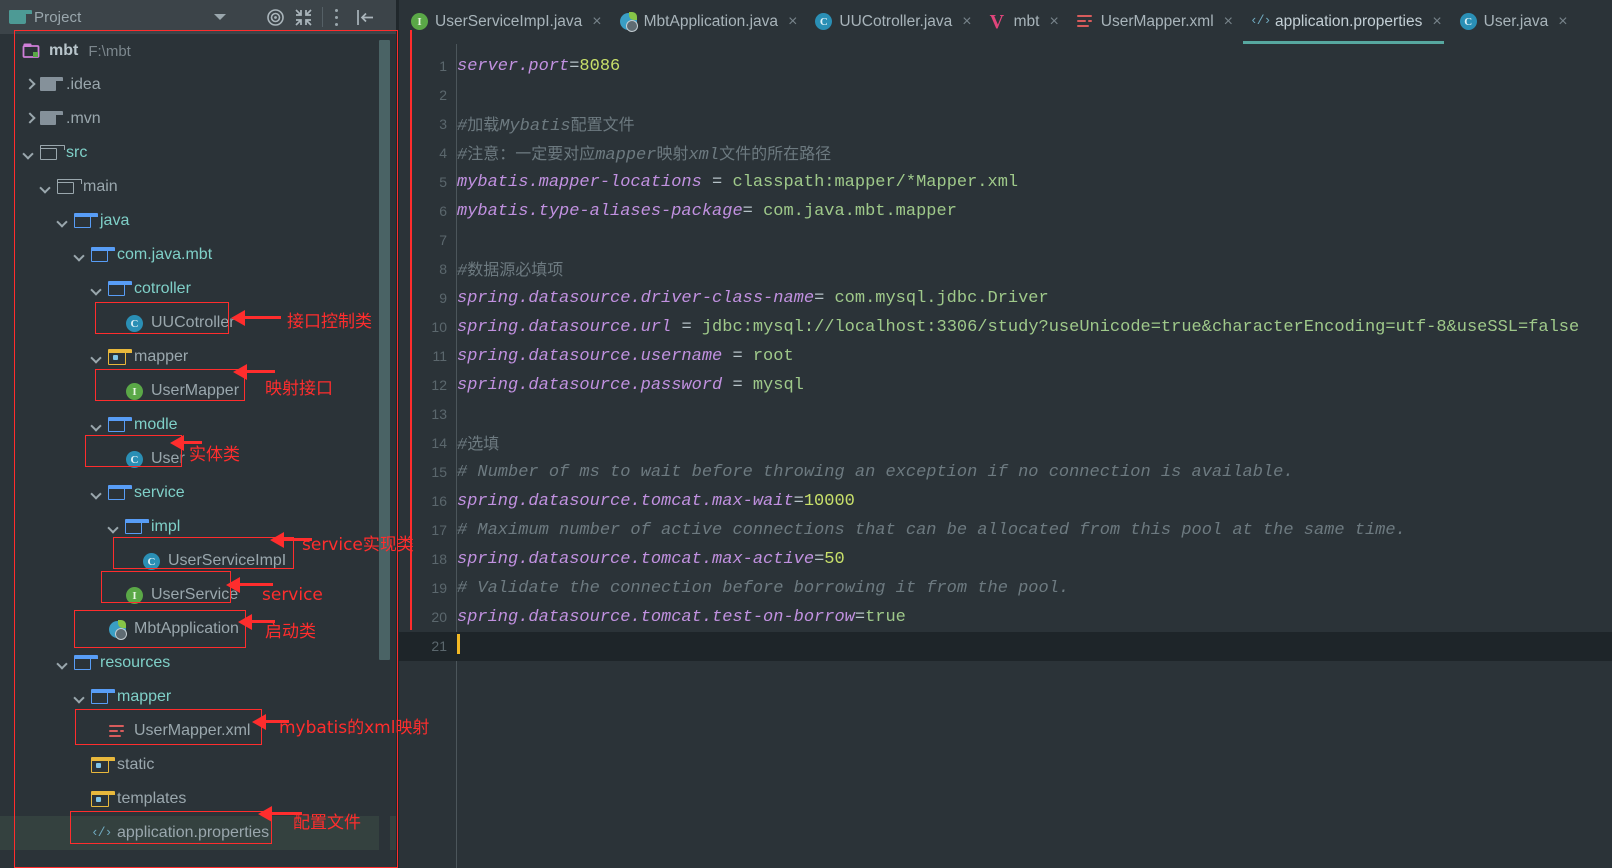 This screenshot has height=868, width=1612. Describe the element at coordinates (198, 323) in the screenshot. I see `tree-row-uucotroller: C UUCotroller` at that location.